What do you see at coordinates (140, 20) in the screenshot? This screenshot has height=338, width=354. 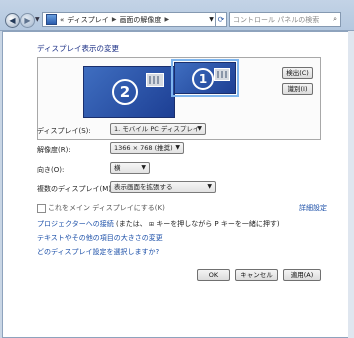 I see `breadcrumb-resolution: 画面の解像度` at bounding box center [140, 20].